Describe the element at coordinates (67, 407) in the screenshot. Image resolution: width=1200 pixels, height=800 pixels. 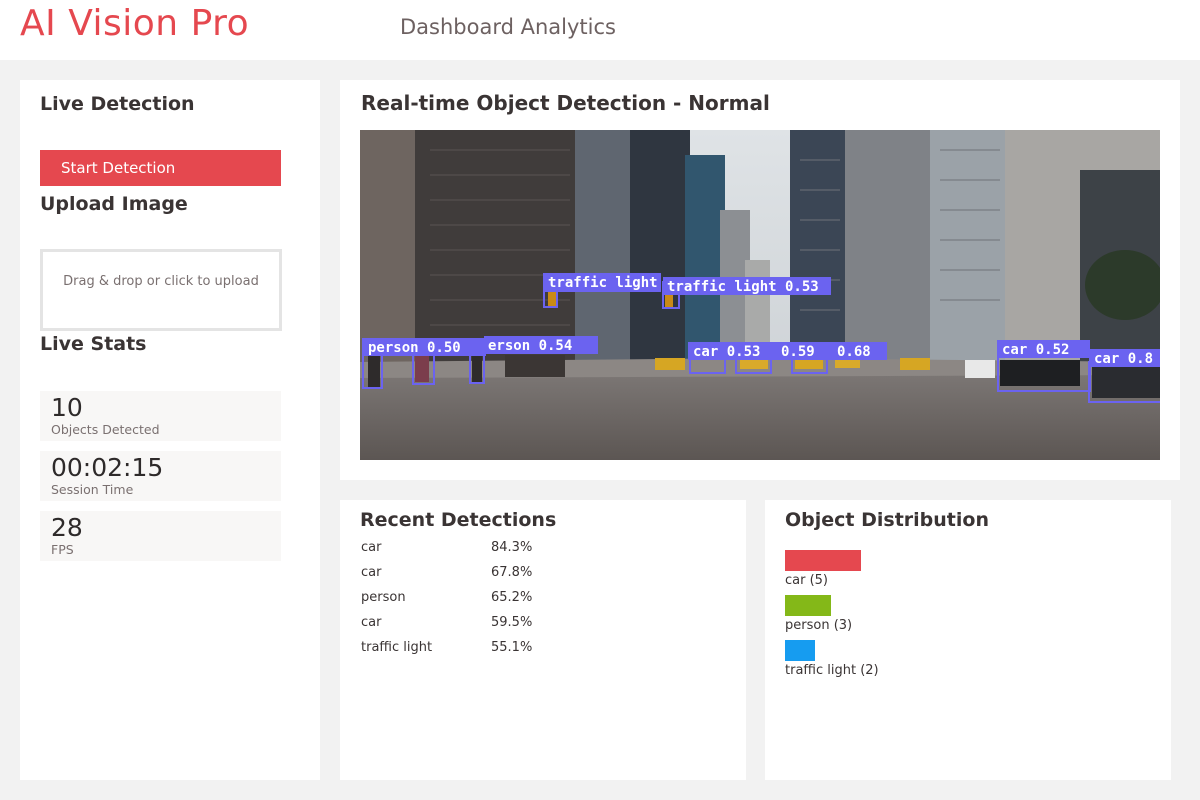
I see `stat-value: 10` at that location.